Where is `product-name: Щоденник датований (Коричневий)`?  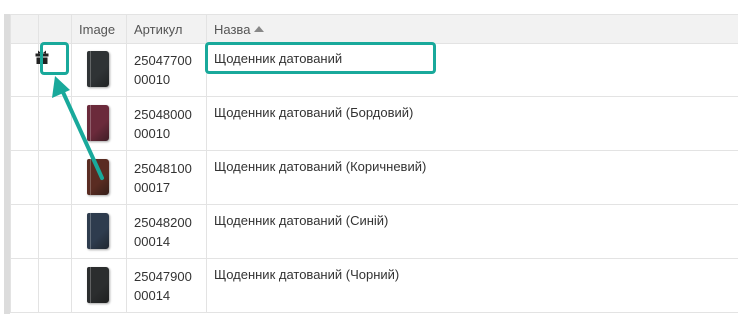 product-name: Щоденник датований (Коричневий) is located at coordinates (320, 166).